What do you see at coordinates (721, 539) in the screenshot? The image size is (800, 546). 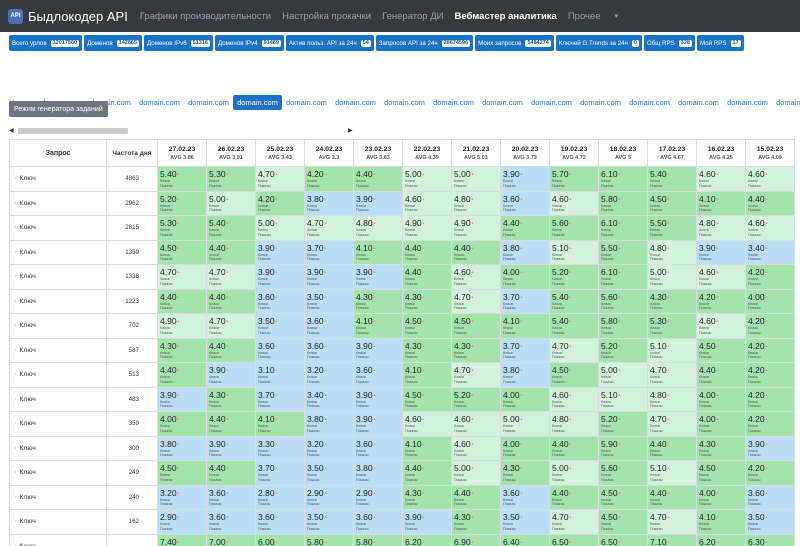 I see `position-cell: 6.20▴КликиПоказы` at bounding box center [721, 539].